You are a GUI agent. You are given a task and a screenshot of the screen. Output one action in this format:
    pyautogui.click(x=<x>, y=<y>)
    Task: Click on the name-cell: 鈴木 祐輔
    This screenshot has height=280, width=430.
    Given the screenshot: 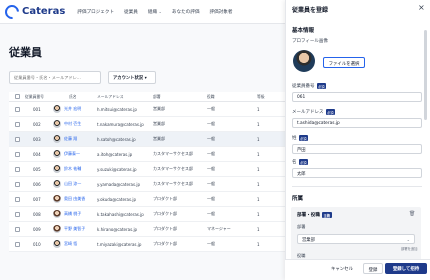 What is the action you would take?
    pyautogui.click(x=75, y=169)
    